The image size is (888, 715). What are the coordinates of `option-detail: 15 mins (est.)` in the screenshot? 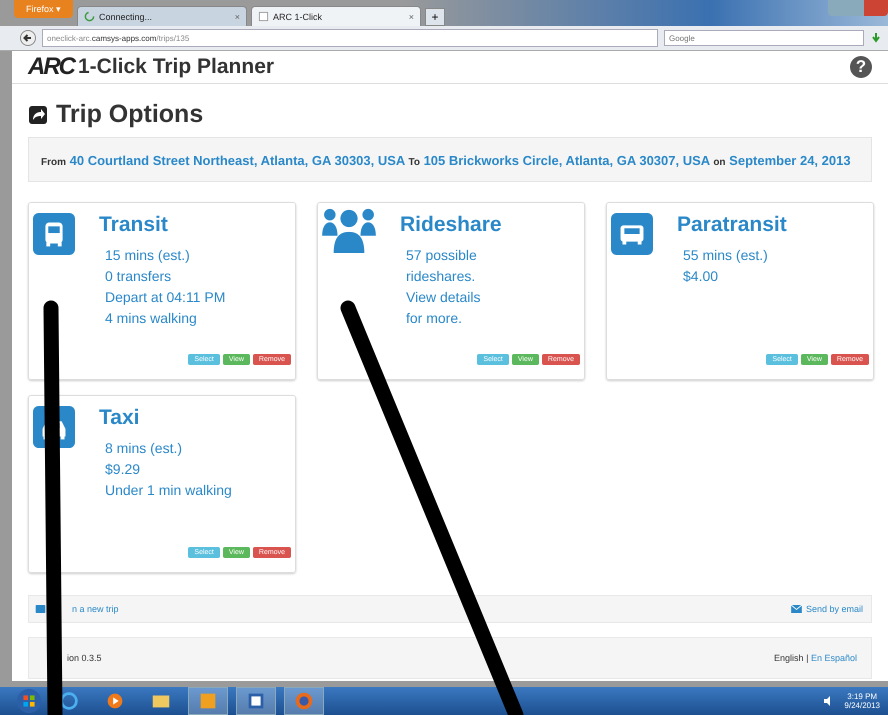 It's located at (148, 255).